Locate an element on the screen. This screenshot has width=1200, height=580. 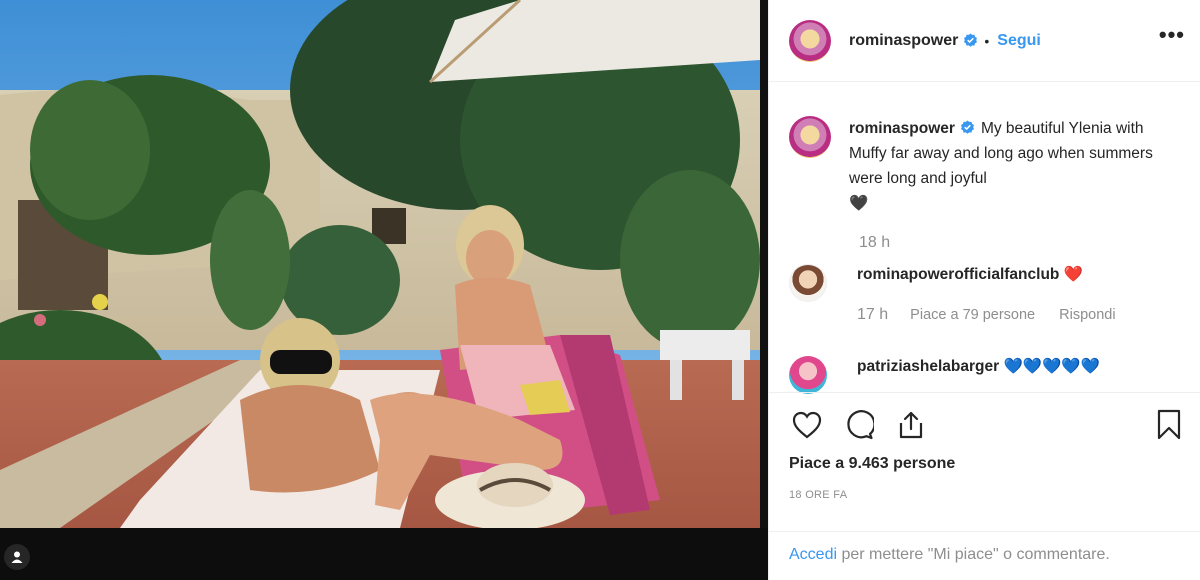
reply-button: Rispondi is located at coordinates (1087, 315).